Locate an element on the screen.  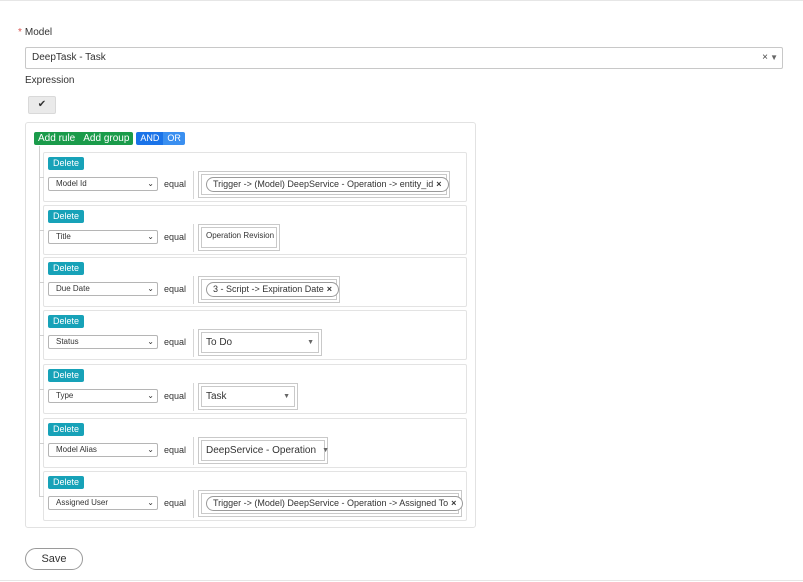
rule-type: Delete Type ⌄ equal Task ▼ is located at coordinates (253, 389).